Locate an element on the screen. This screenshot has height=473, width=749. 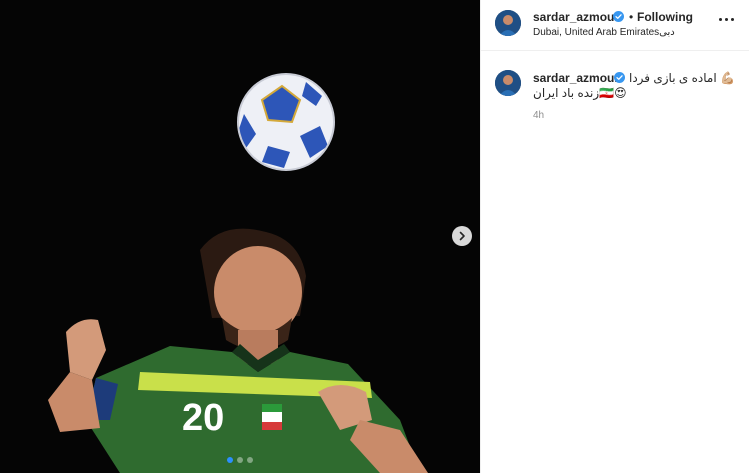
next-slide-button is located at coordinates (462, 236).